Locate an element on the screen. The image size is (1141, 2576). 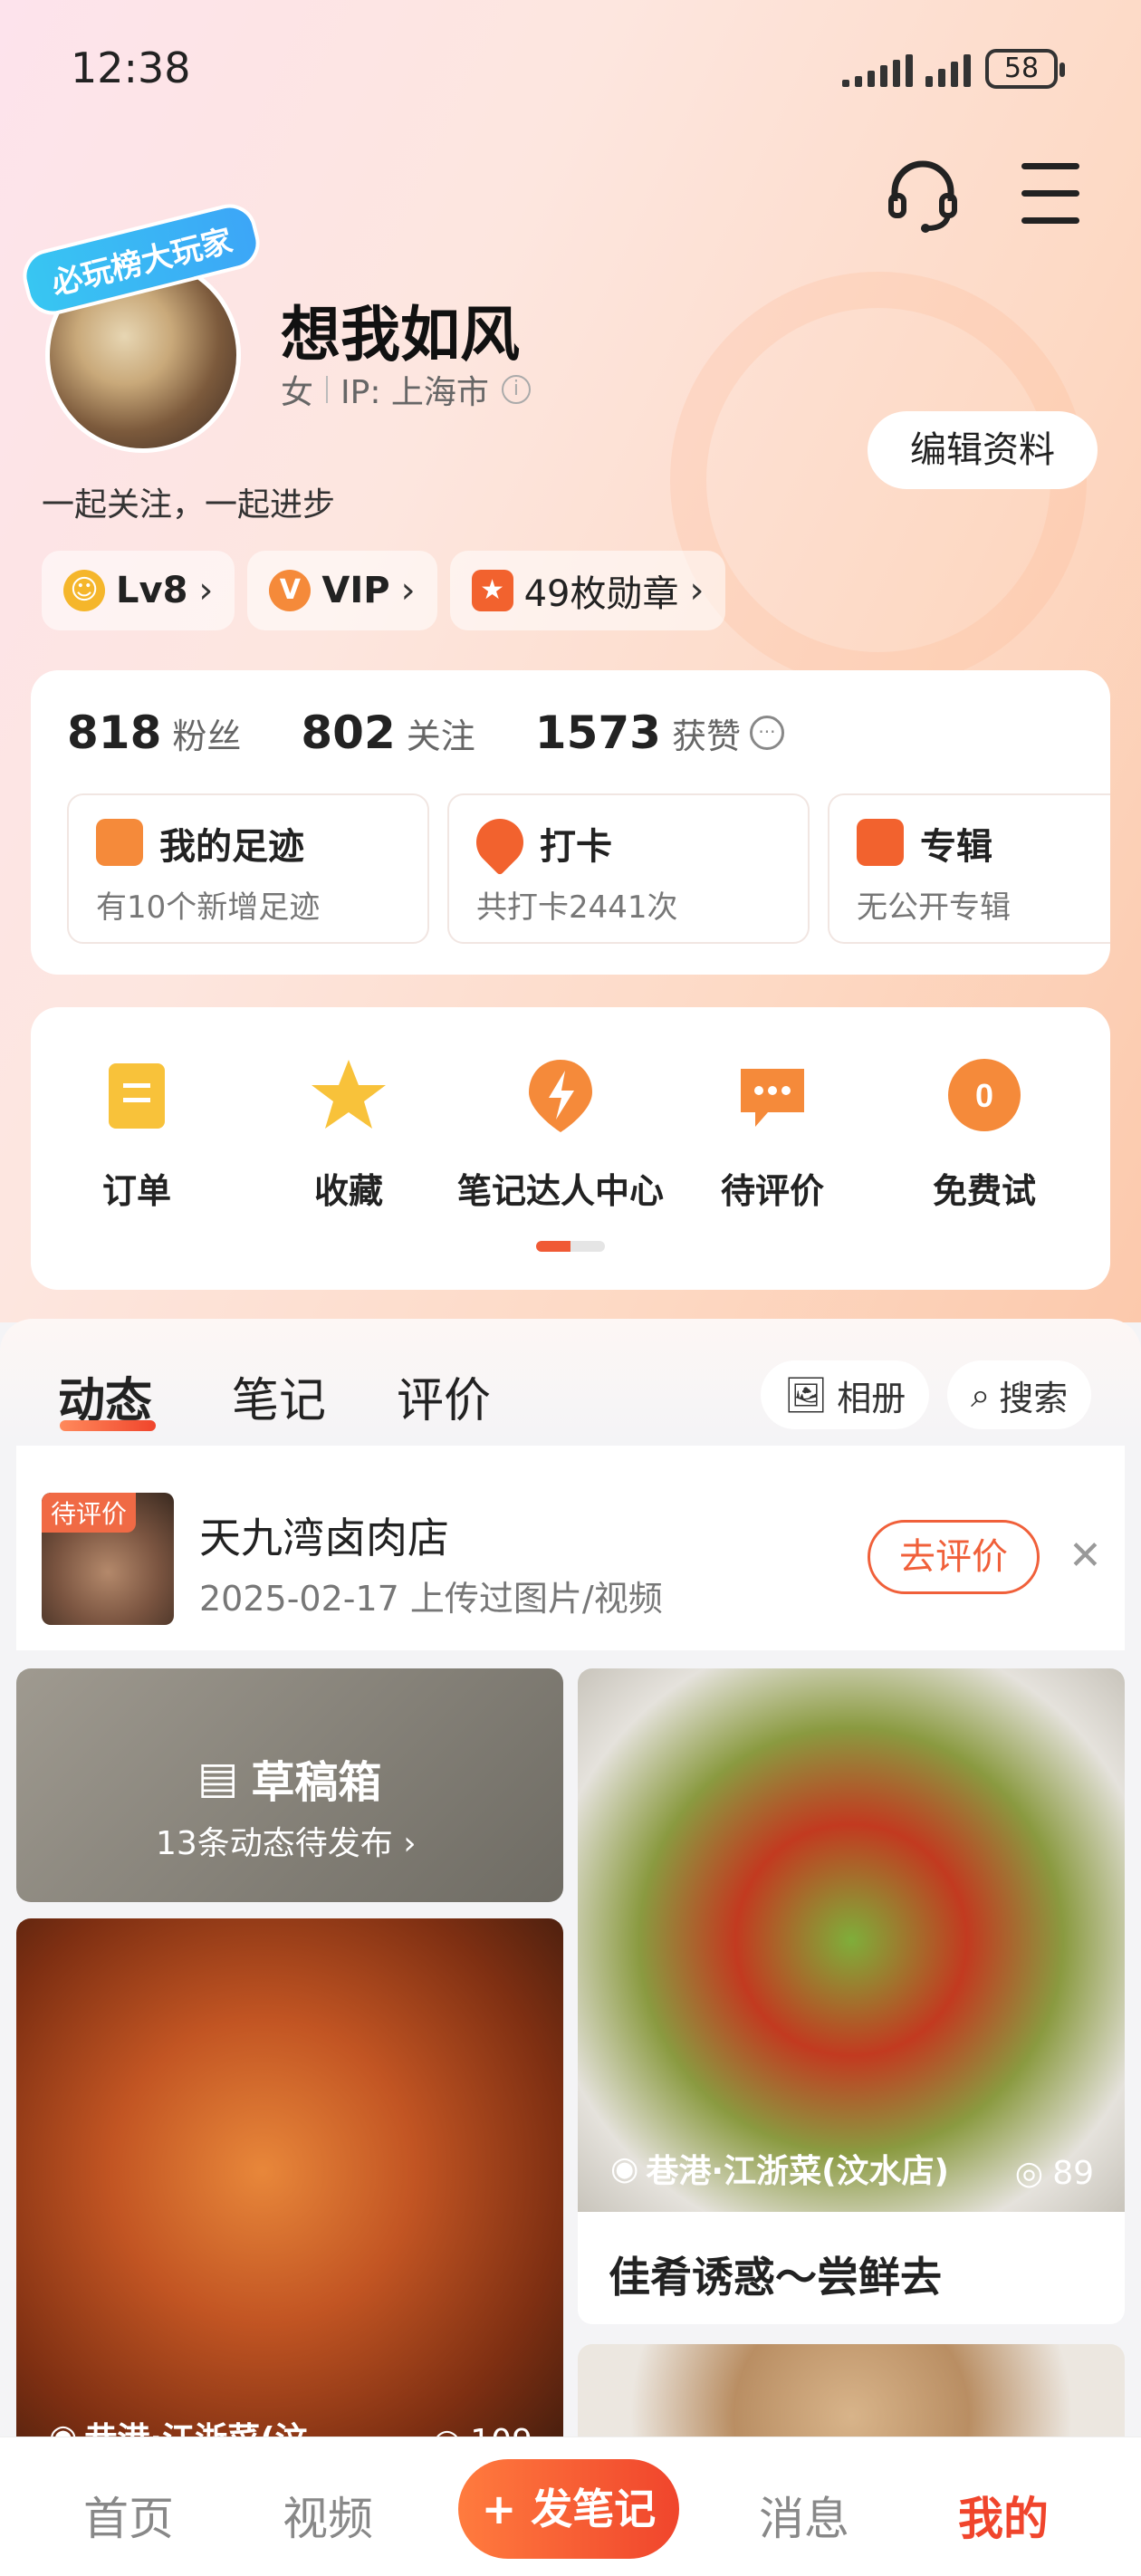
free-trial-icon: 0 is located at coordinates (985, 1095).